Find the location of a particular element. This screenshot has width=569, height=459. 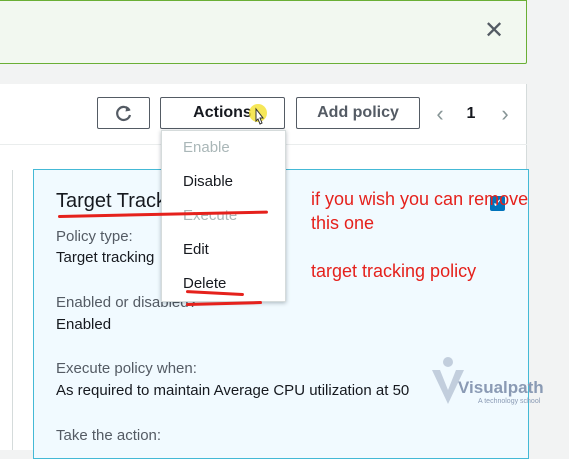

policy-type-label: Policy type: is located at coordinates (94, 236).